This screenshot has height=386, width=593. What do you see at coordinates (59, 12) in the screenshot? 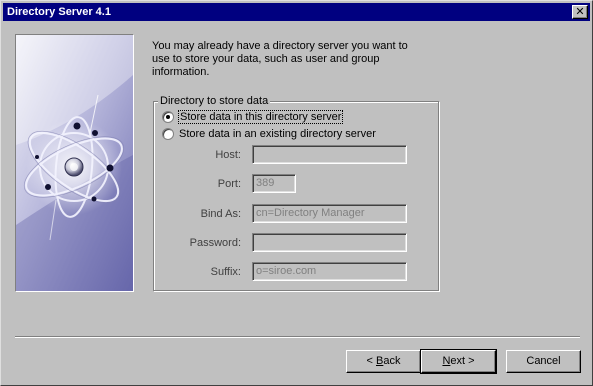
I see `window-title: Directory Server 4.1` at bounding box center [59, 12].